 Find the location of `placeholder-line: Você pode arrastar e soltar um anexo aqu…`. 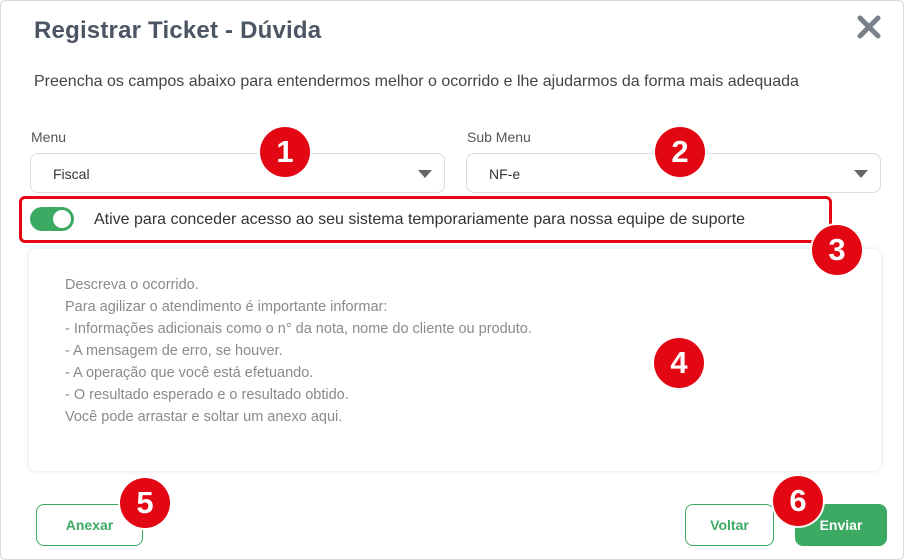

placeholder-line: Você pode arrastar e soltar um anexo aqu… is located at coordinates (204, 417).